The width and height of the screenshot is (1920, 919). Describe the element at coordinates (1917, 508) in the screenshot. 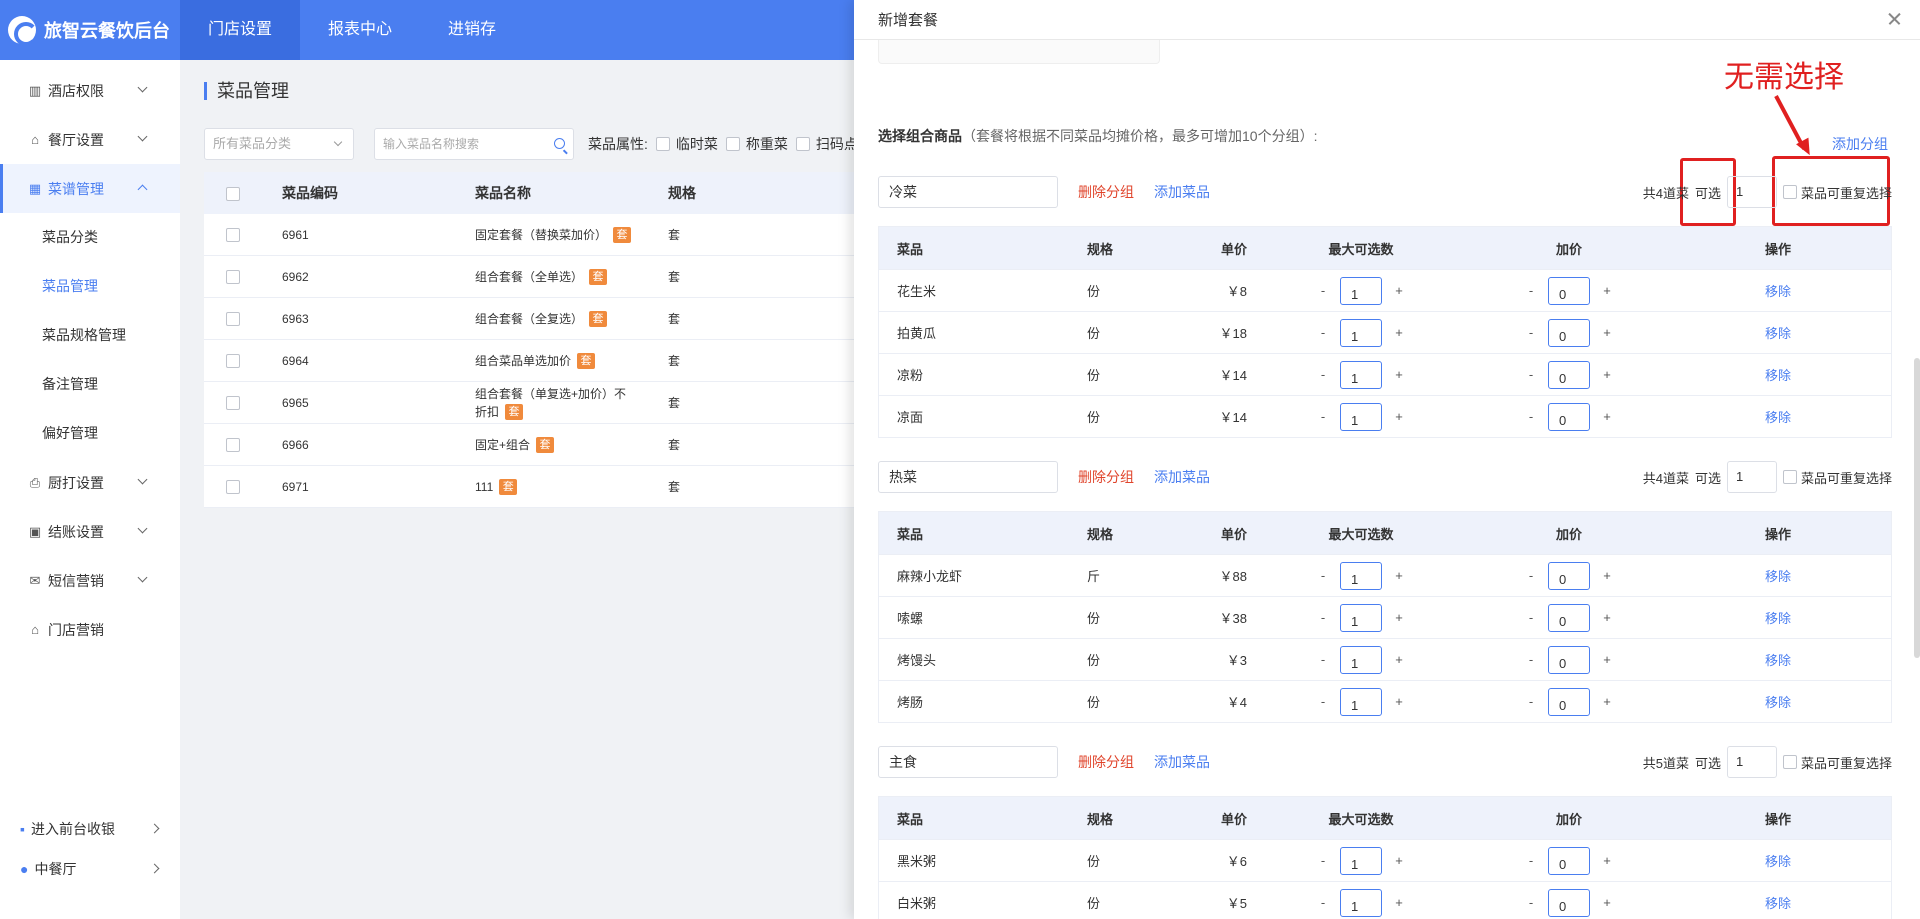

I see `drawer-scrollbar` at that location.